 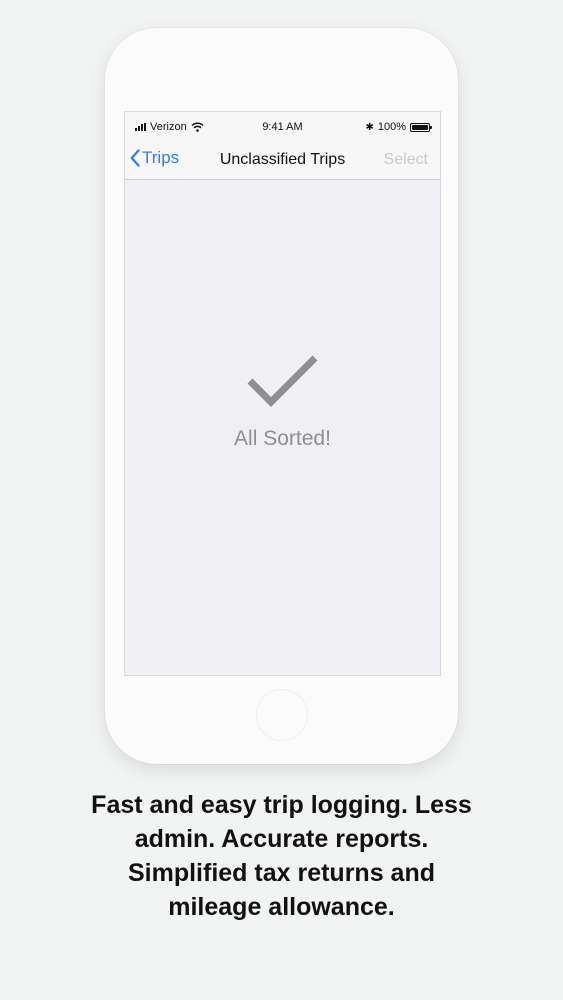 I want to click on empty-state-message: All Sorted!, so click(x=282, y=438).